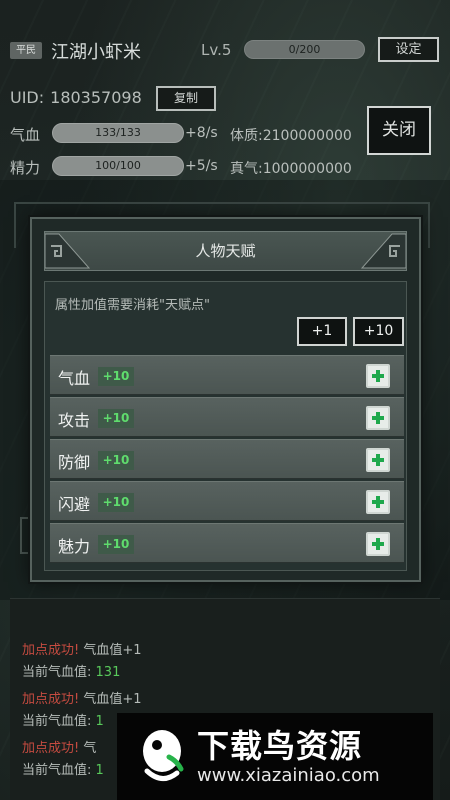 The height and width of the screenshot is (800, 450). What do you see at coordinates (378, 460) in the screenshot?
I see `add-defense-button` at bounding box center [378, 460].